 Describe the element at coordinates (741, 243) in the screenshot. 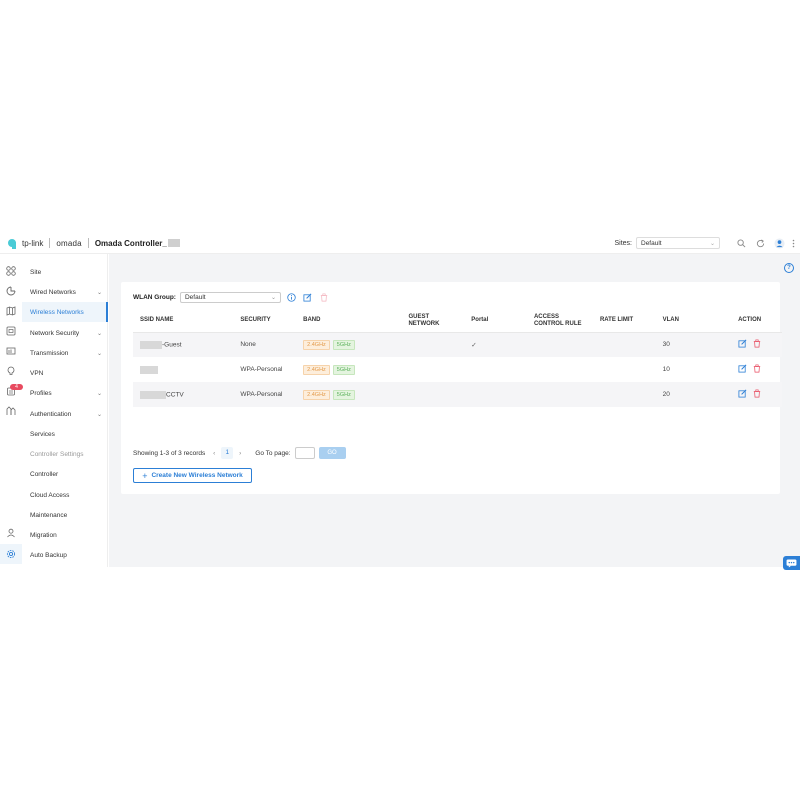

I see `search-icon` at that location.